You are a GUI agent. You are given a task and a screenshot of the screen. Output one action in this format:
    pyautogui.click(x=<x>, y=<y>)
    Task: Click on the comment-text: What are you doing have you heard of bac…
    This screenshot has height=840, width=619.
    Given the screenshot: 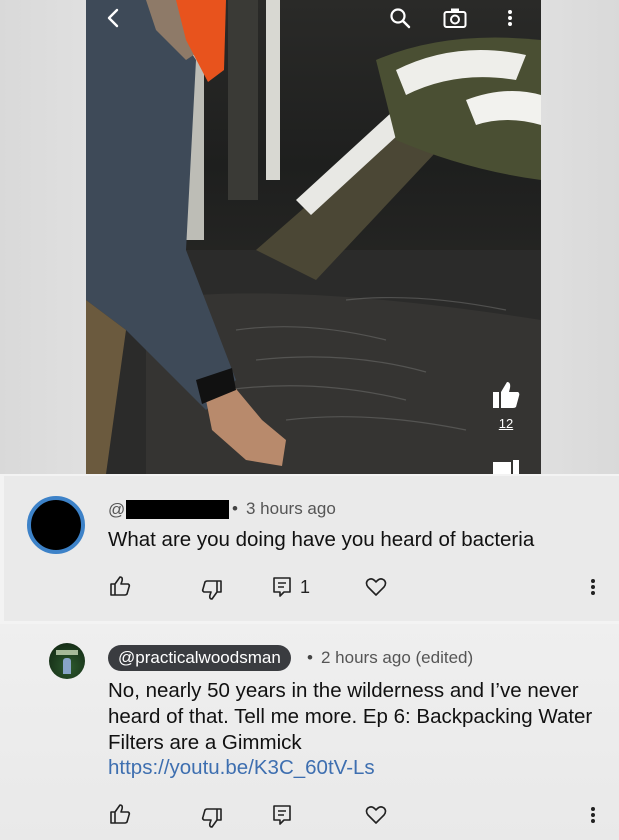 What is the action you would take?
    pyautogui.click(x=321, y=539)
    